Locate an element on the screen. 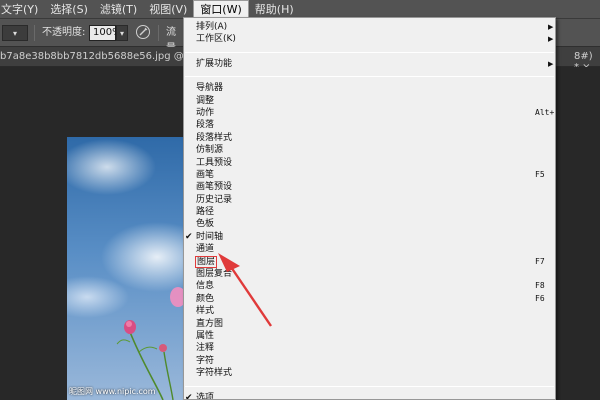 Image resolution: width=600 pixels, height=400 pixels. menu-item: 调整 is located at coordinates (369, 101).